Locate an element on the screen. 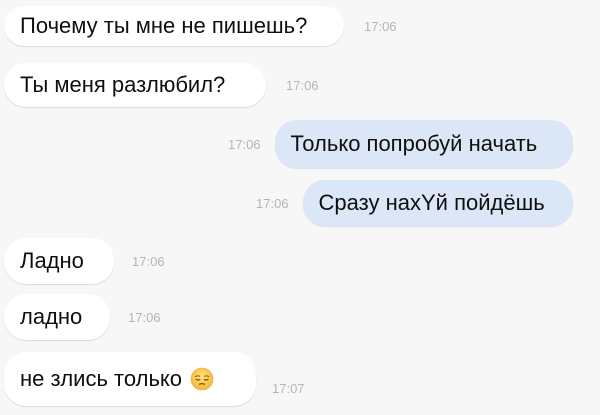 The image size is (600, 415). message-row: Ладно 17:06 is located at coordinates (84, 261).